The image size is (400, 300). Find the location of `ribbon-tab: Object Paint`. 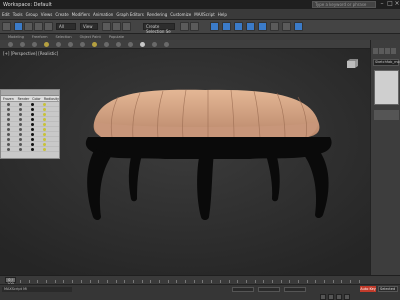

ribbon-tab: Object Paint is located at coordinates (90, 37).